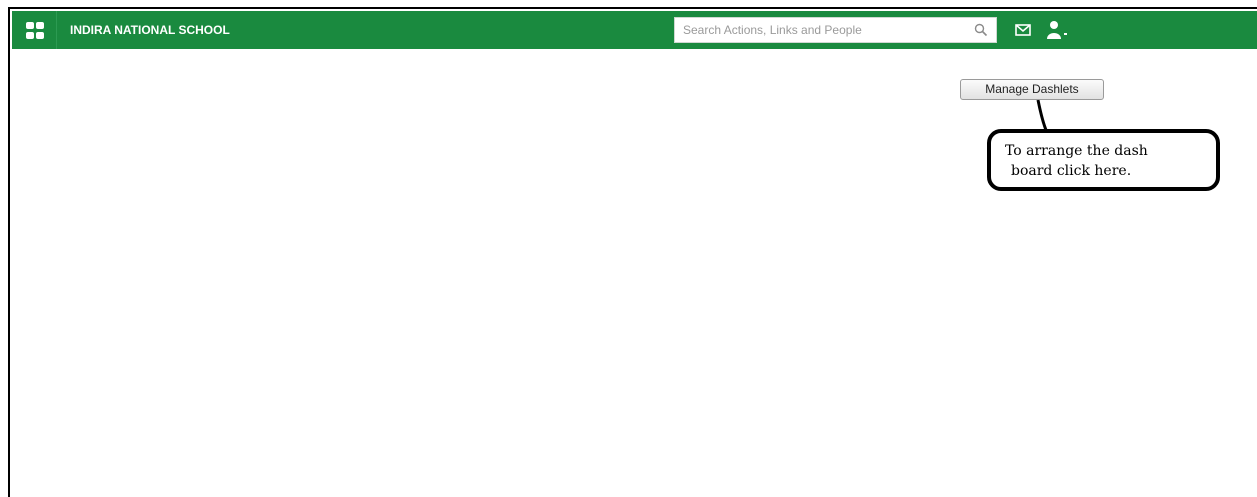 The image size is (1257, 497). Describe the element at coordinates (820, 30) in the screenshot. I see `search-input` at that location.